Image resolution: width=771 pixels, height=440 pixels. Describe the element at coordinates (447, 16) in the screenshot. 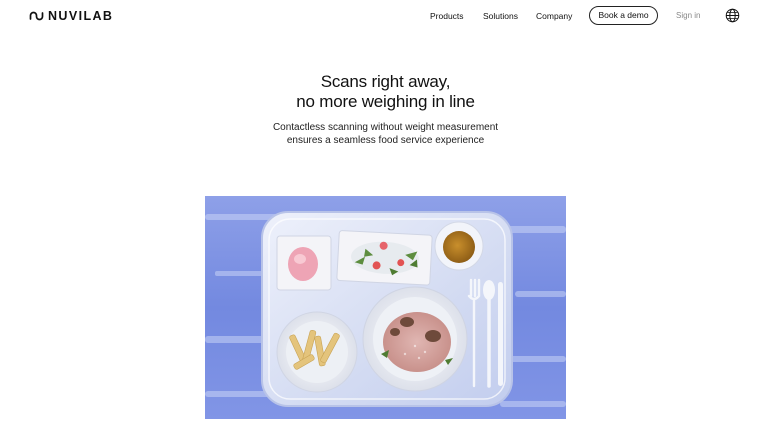

I see `nav-link-products: Products` at that location.